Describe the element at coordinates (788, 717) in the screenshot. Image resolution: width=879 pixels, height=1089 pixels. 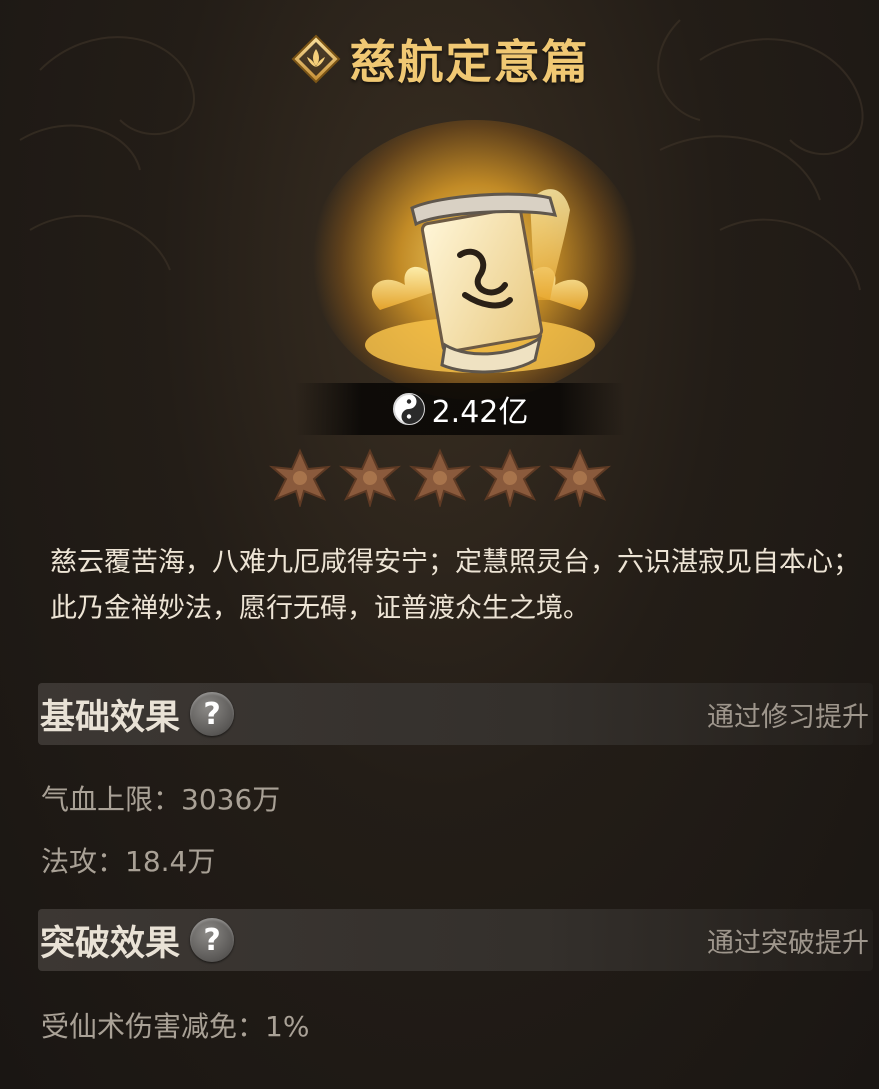
I see `basic-effects-hint: 通过修习提升` at that location.